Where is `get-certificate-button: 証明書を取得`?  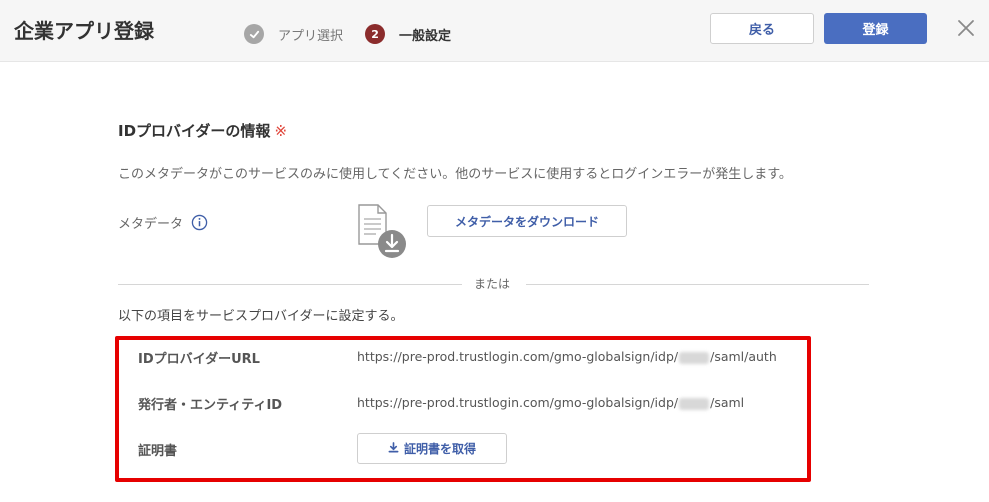
get-certificate-button: 証明書を取得 is located at coordinates (432, 448).